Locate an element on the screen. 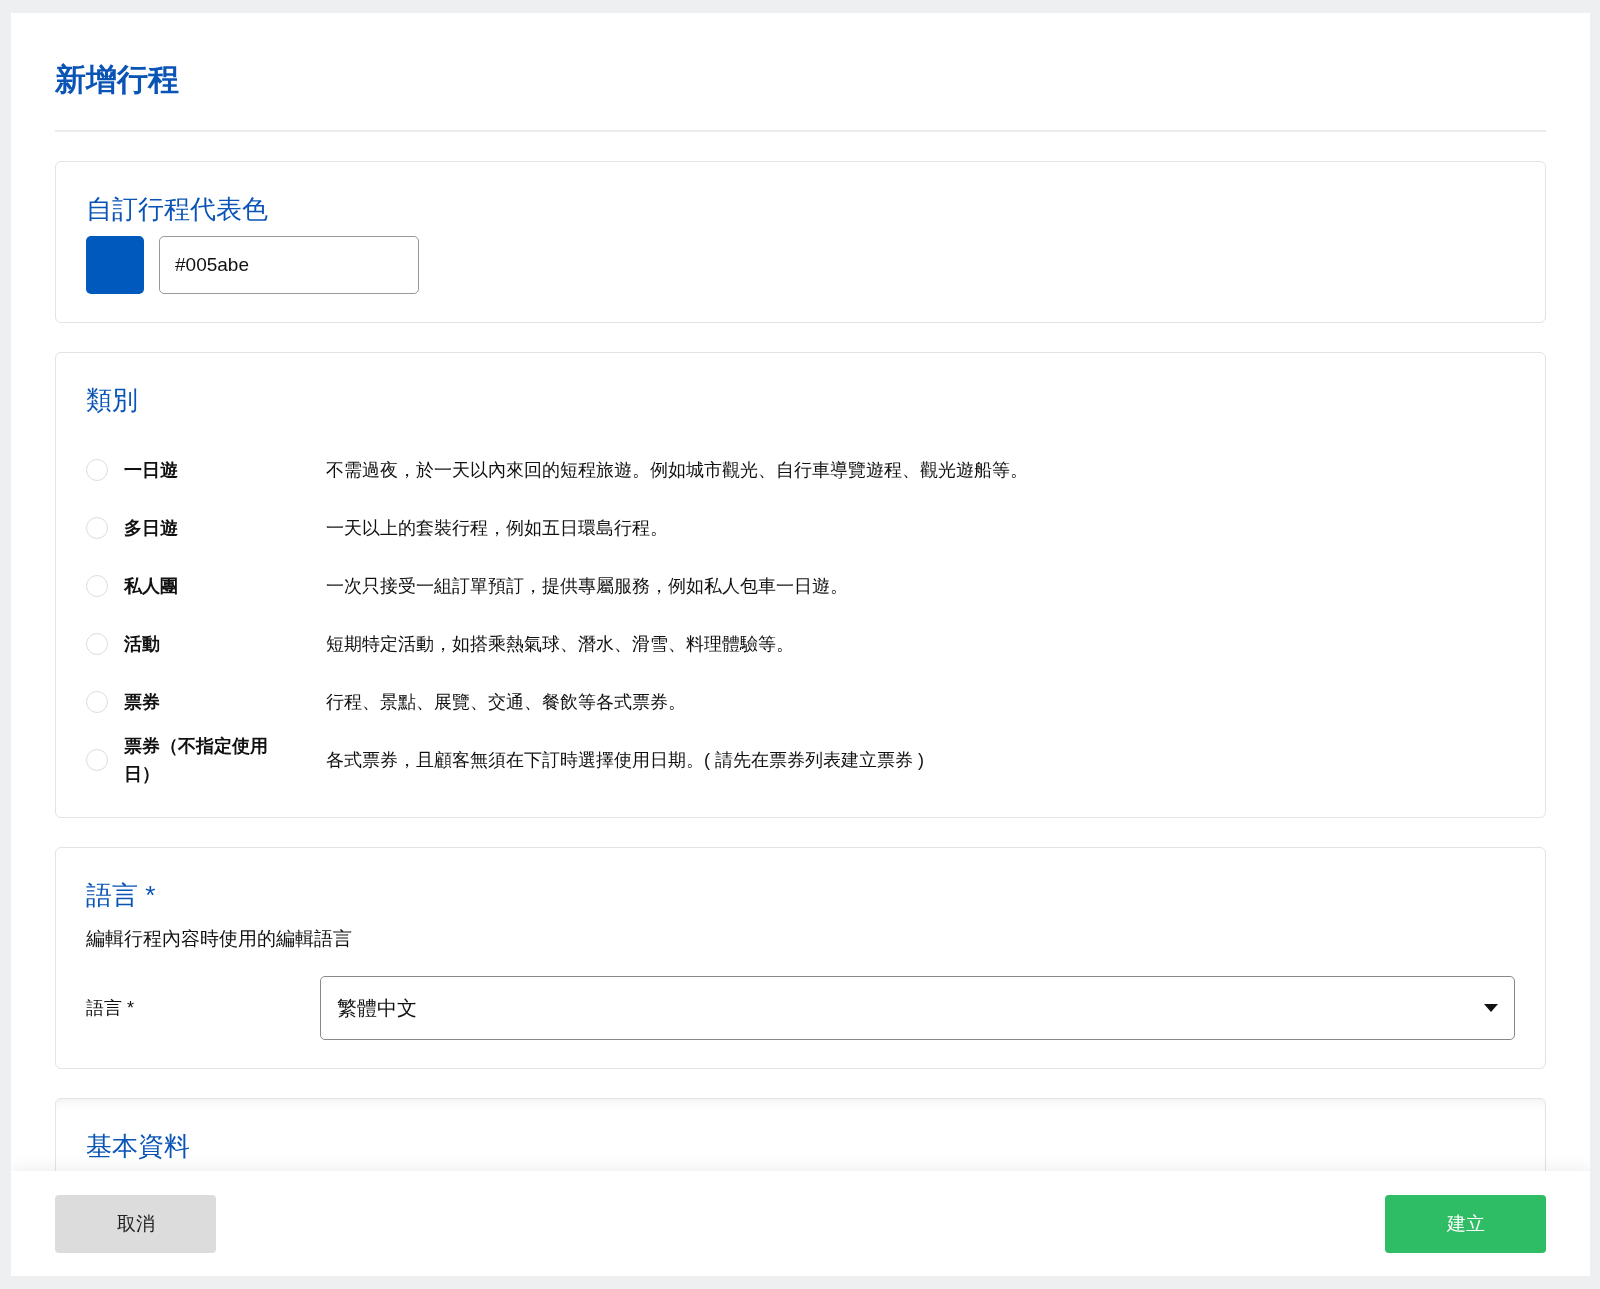 The width and height of the screenshot is (1600, 1289). section-heading: 基本資料 is located at coordinates (138, 1146).